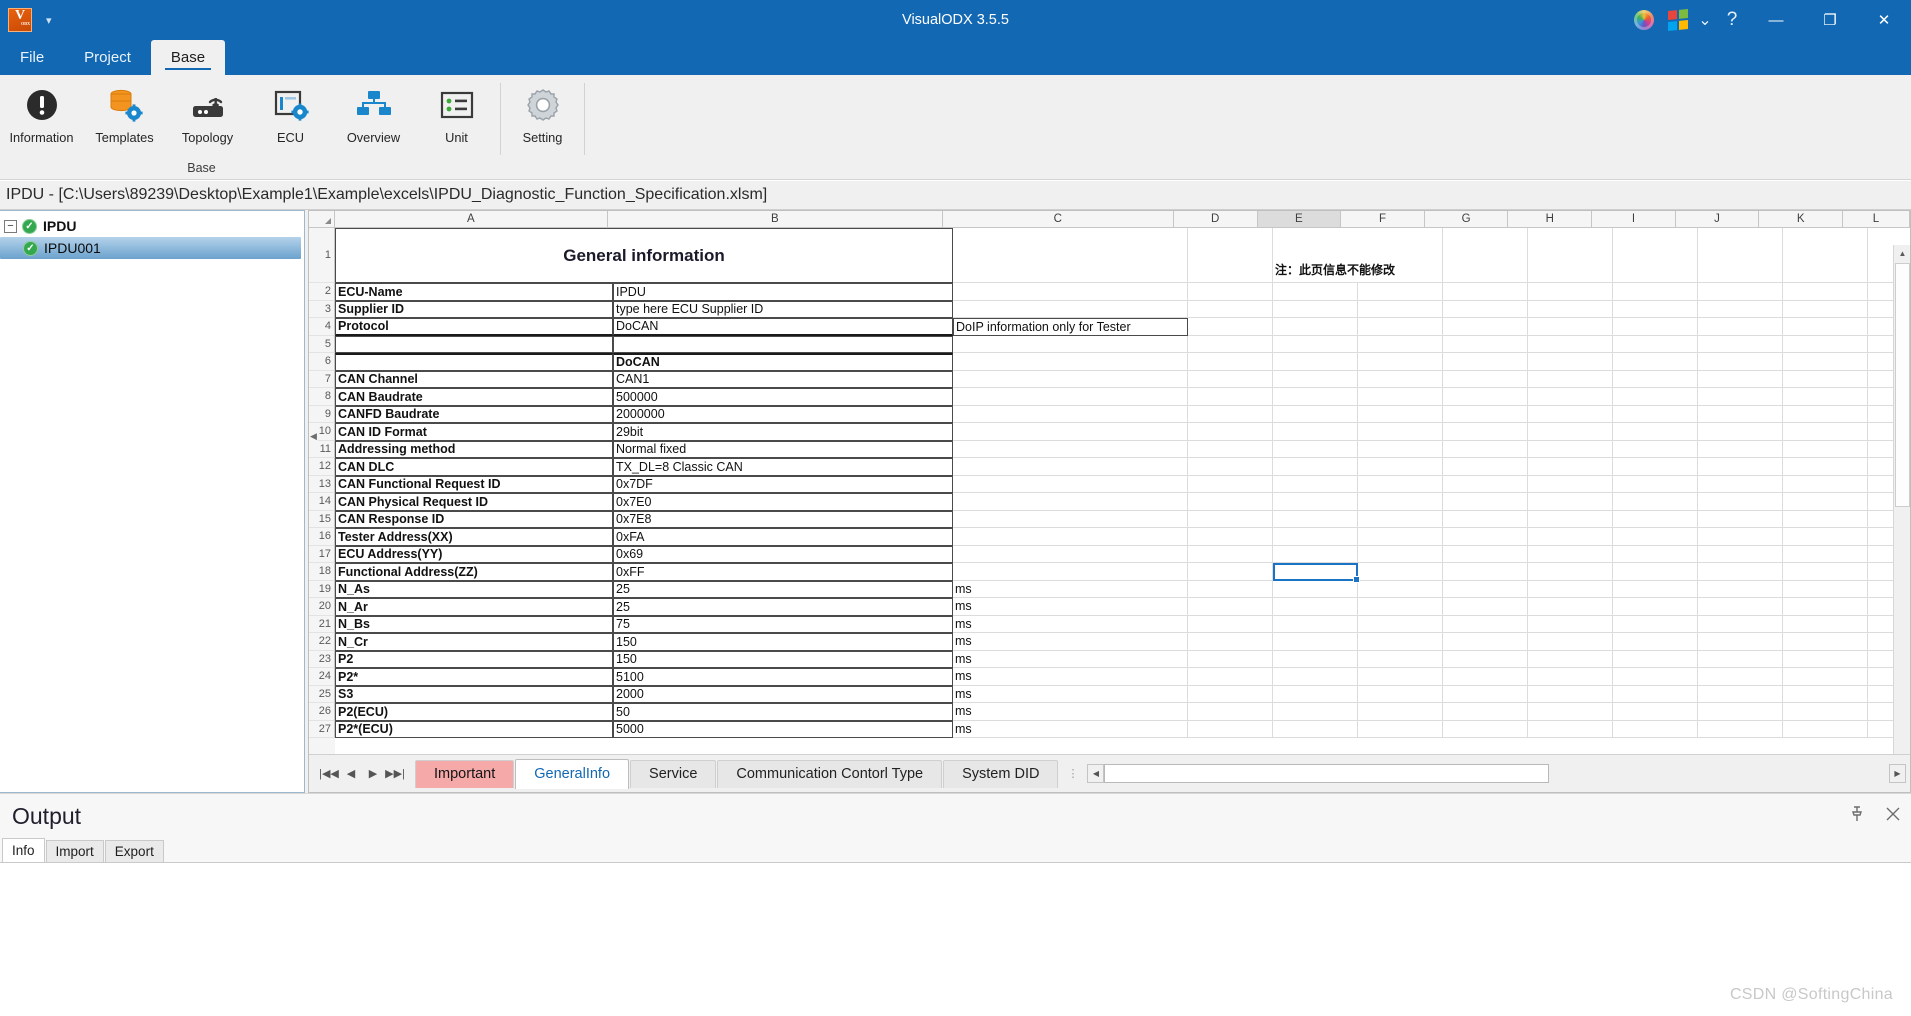  What do you see at coordinates (1655, 344) in the screenshot?
I see `cell-i5` at bounding box center [1655, 344].